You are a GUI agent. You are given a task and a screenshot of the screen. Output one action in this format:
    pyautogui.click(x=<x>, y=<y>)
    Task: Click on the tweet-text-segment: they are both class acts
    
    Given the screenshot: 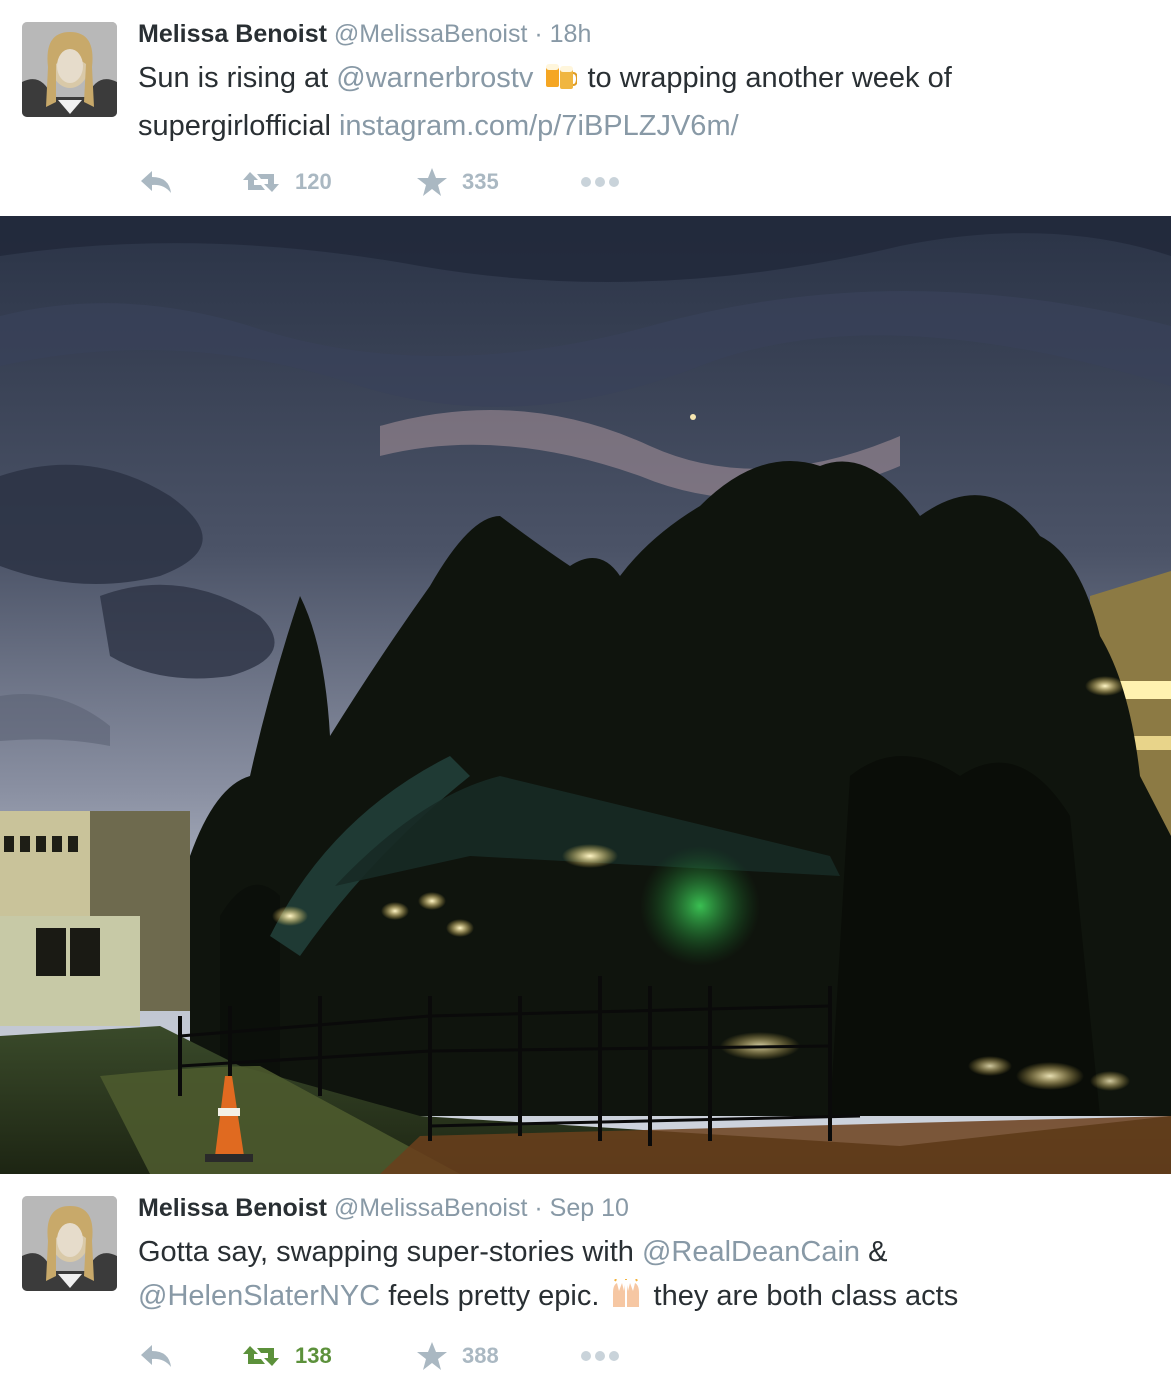 What is the action you would take?
    pyautogui.click(x=802, y=1296)
    